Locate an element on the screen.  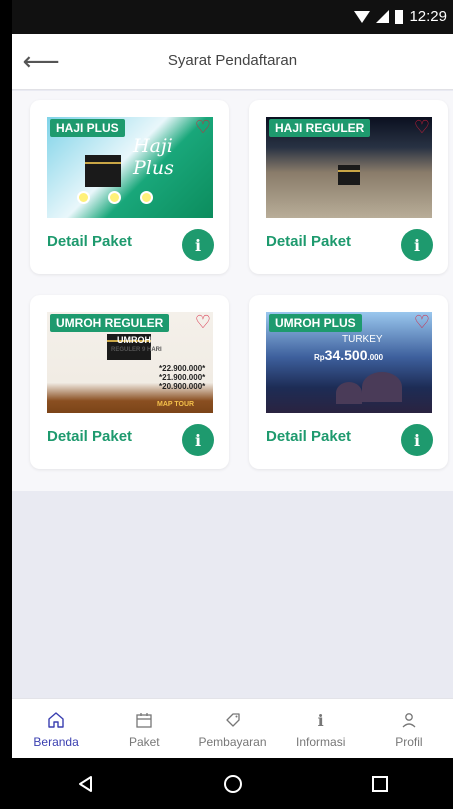
package-card-haji-reguler: HAJI REGULER ♡ Detail Paket i is located at coordinates (348, 187).